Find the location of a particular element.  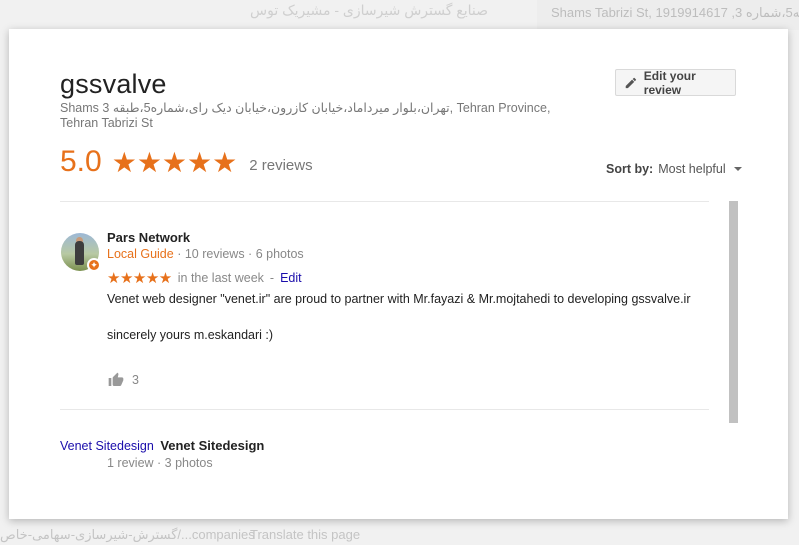

review-time: in the last week is located at coordinates (220, 278).